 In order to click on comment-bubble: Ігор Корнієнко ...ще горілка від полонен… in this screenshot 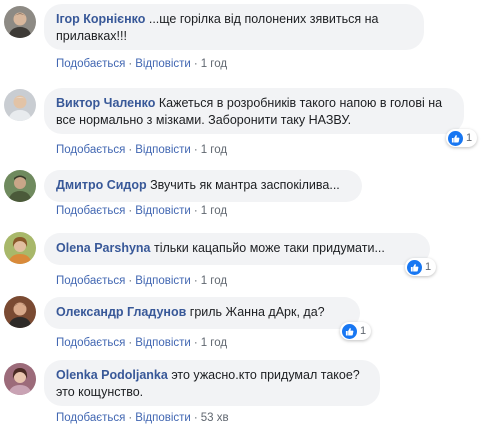, I will do `click(234, 27)`.